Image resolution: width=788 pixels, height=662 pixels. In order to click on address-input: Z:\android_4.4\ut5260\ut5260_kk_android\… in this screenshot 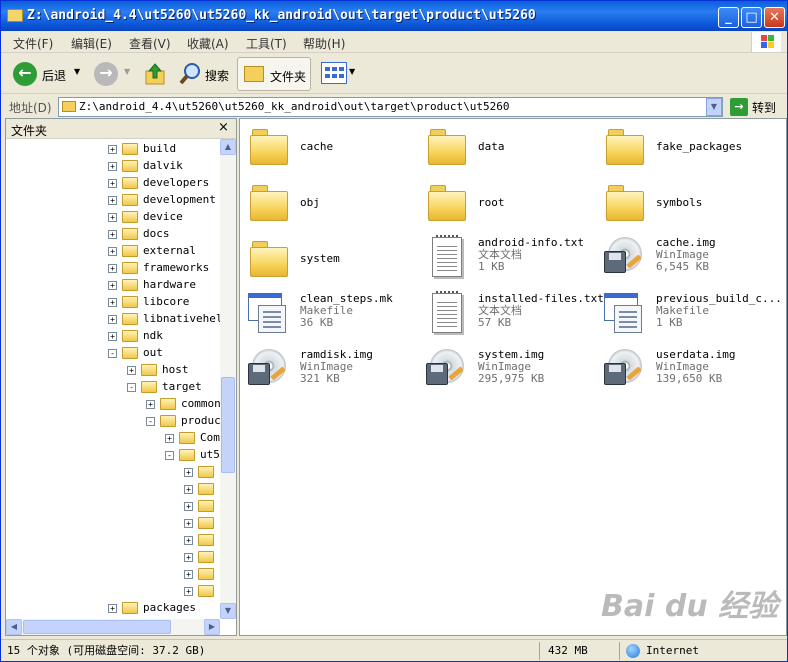, I will do `click(390, 107)`.